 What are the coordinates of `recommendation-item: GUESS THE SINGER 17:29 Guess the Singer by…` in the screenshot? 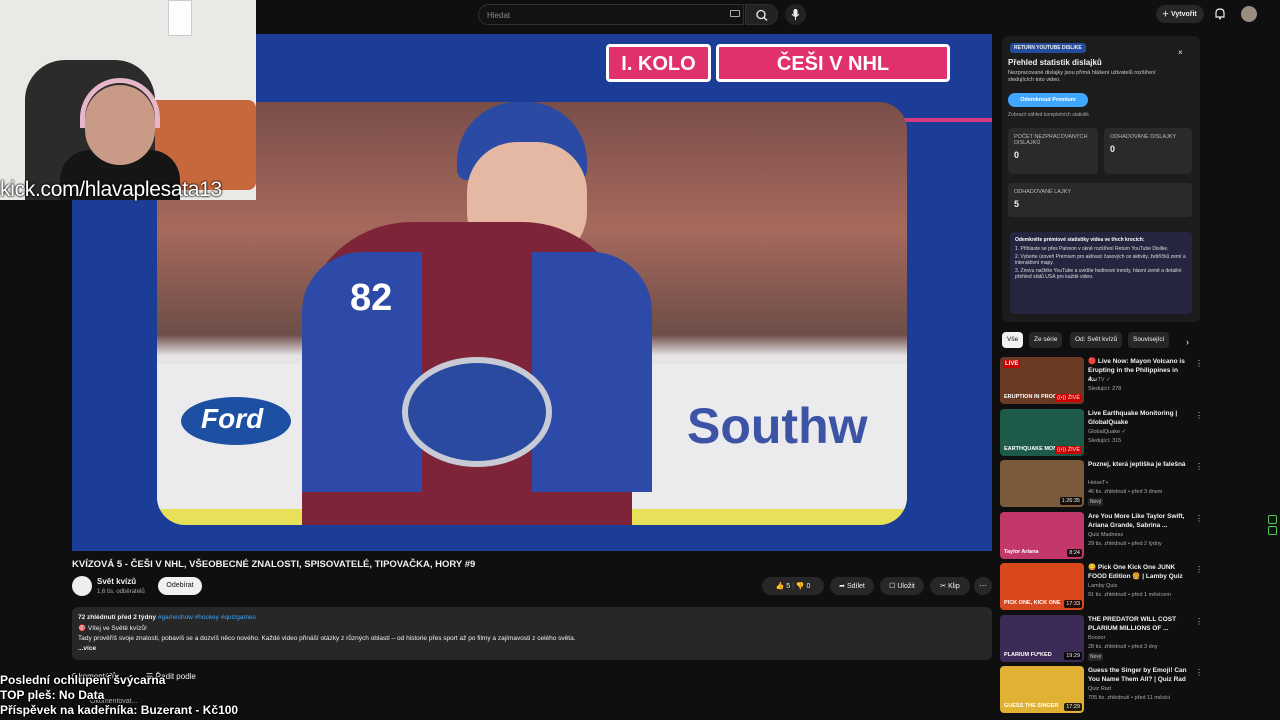 It's located at (1101, 690).